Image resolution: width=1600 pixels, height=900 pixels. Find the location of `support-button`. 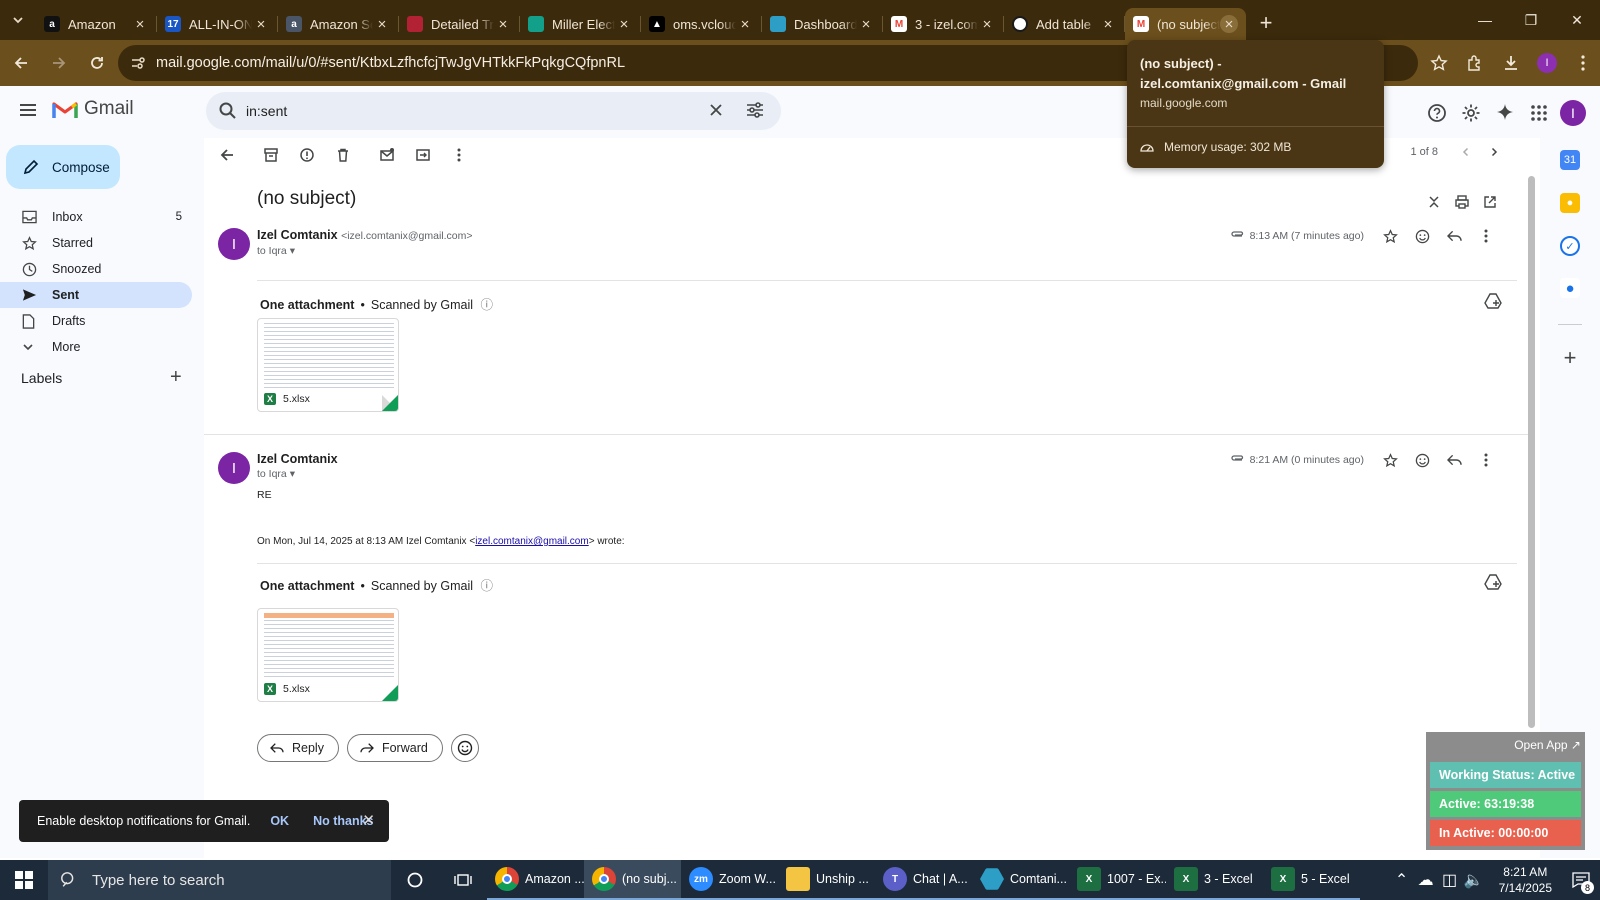

support-button is located at coordinates (1437, 113).